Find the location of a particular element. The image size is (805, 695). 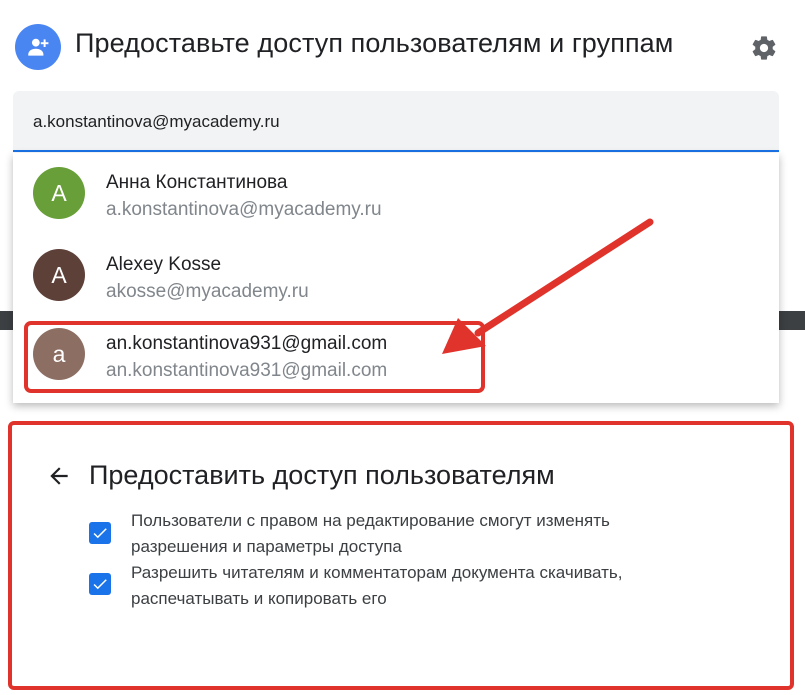

background-strip-left is located at coordinates (6, 320).